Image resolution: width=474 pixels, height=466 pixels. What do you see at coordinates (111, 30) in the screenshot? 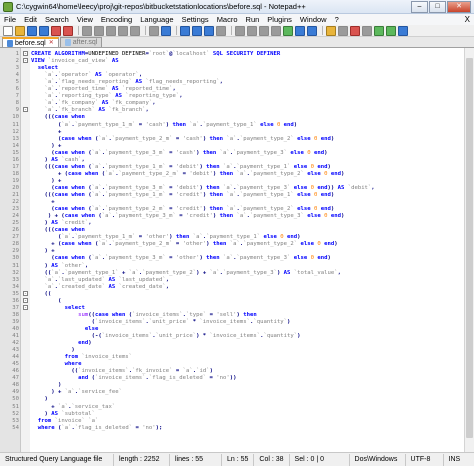
I see `copy-icon` at bounding box center [111, 30].